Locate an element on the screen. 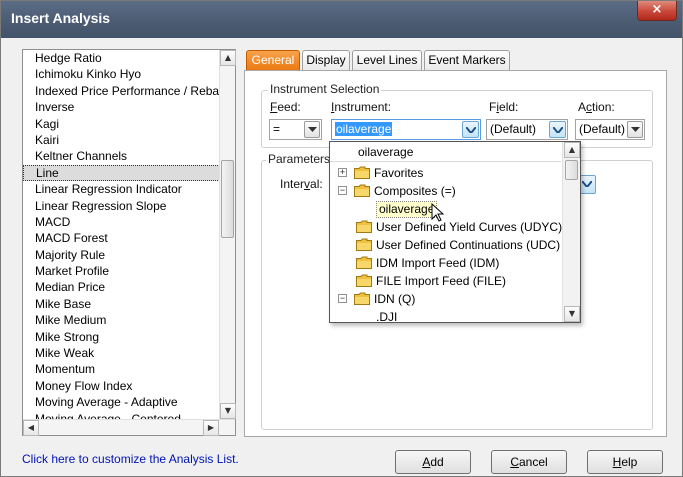 The height and width of the screenshot is (477, 683). analysis-list-horizontal-scrollbar: ◀ ▶ is located at coordinates (129, 427).